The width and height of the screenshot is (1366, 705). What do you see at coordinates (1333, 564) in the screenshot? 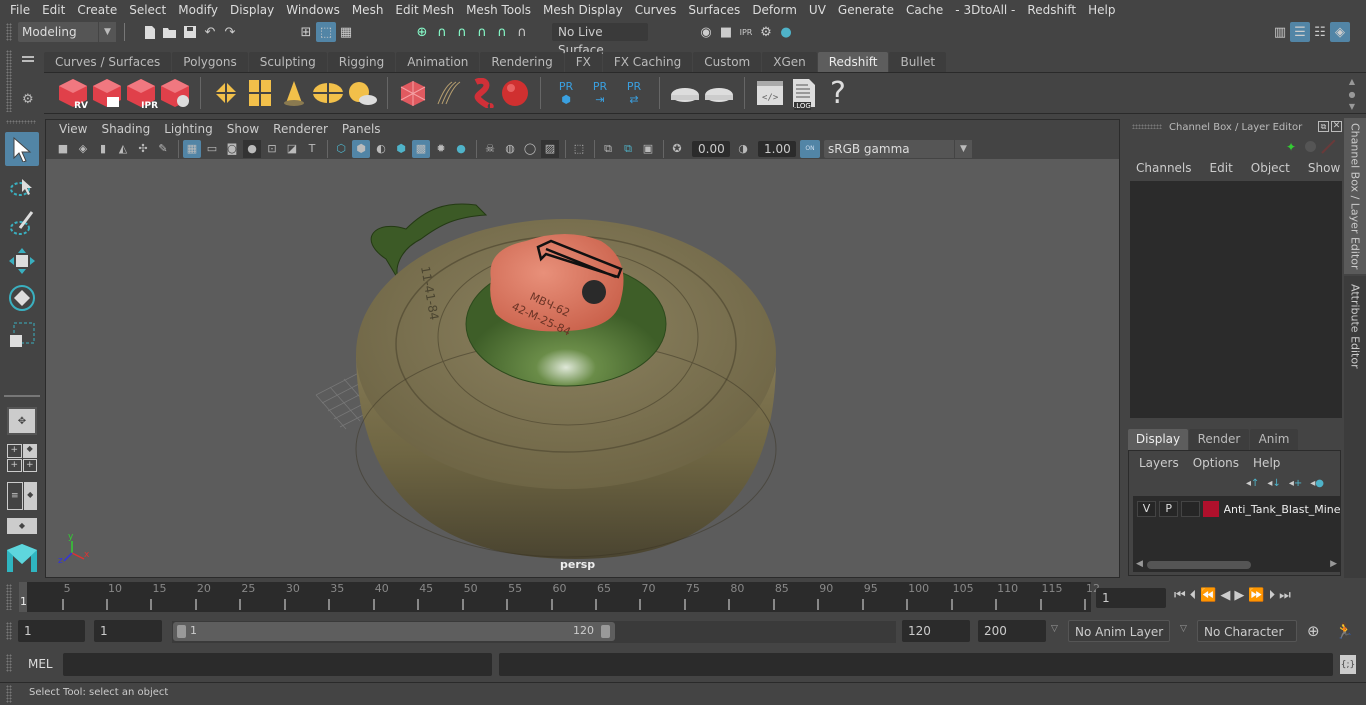
I see `scroll-right-icon: ▶` at bounding box center [1333, 564].